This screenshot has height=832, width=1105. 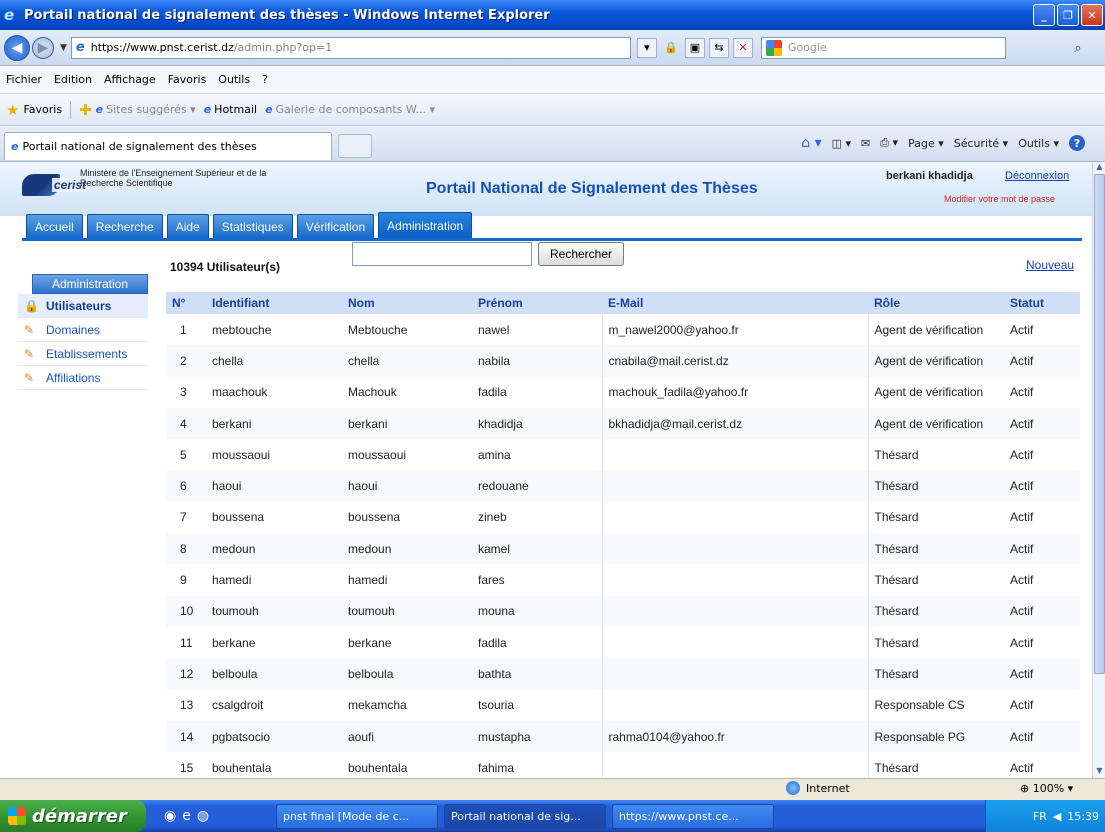 I want to click on menu-edition: Edition, so click(x=73, y=79).